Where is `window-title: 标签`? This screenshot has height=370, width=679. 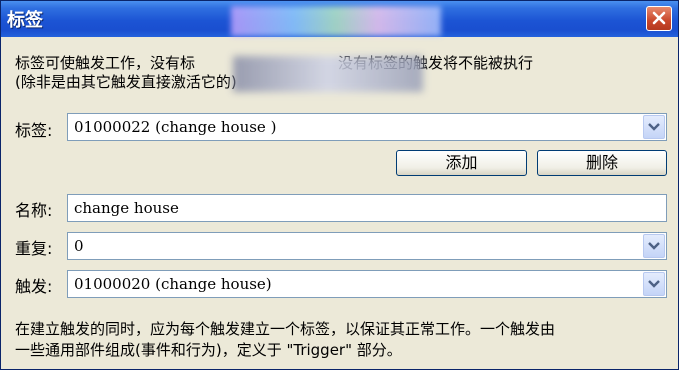 window-title: 标签 is located at coordinates (25, 20).